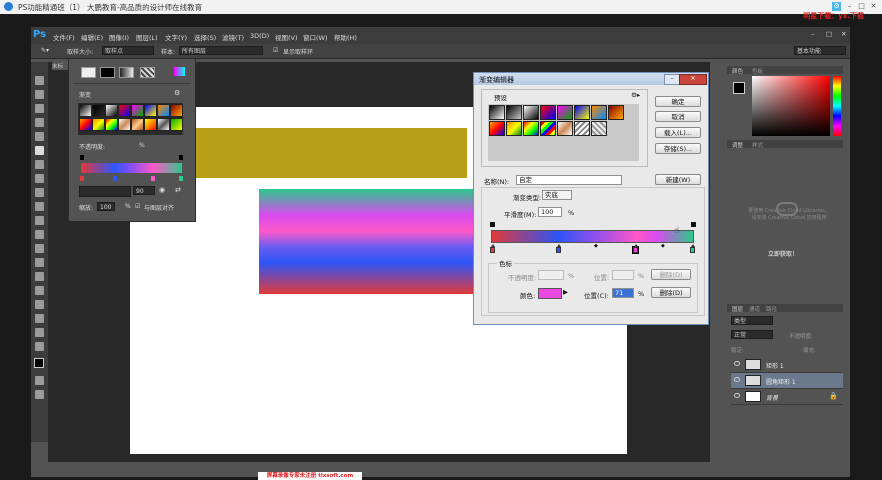 The width and height of the screenshot is (882, 480). I want to click on sample-size-select: 取样点, so click(128, 50).